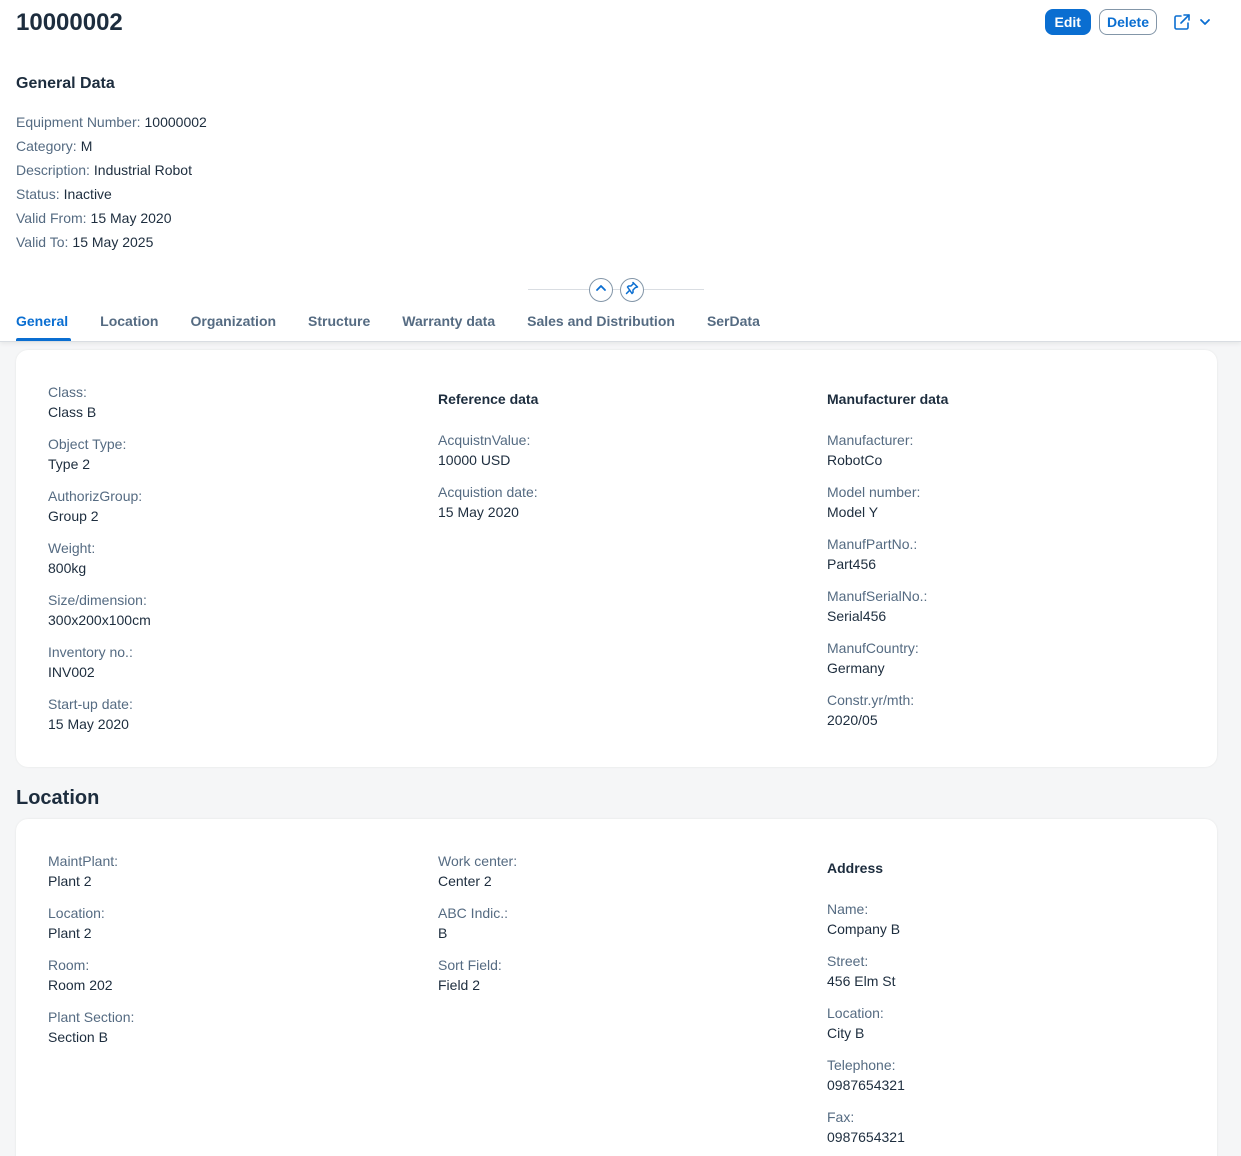 This screenshot has width=1241, height=1156. I want to click on header-actions: Edit Delete, so click(1127, 22).